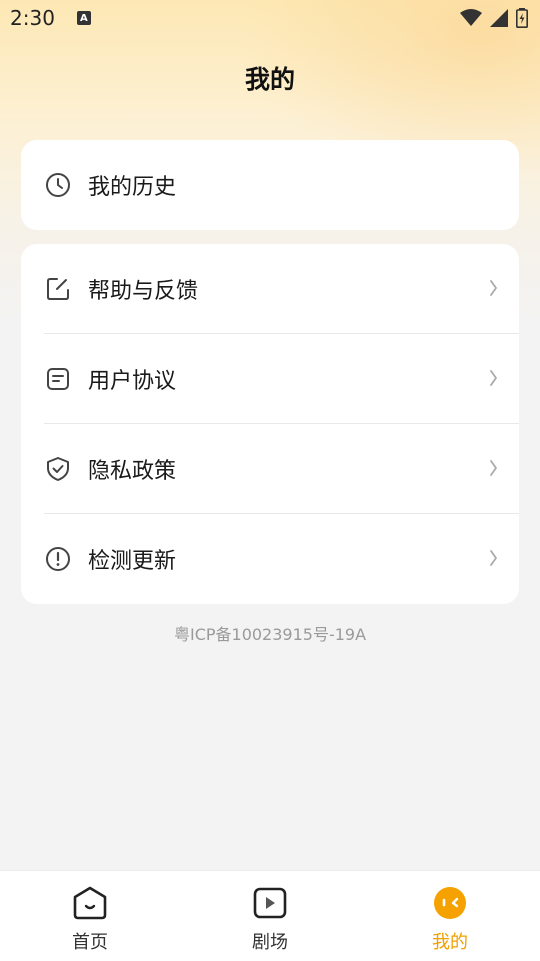 The height and width of the screenshot is (961, 540). Describe the element at coordinates (132, 471) in the screenshot. I see `menu-item-label: 隐私政策` at that location.